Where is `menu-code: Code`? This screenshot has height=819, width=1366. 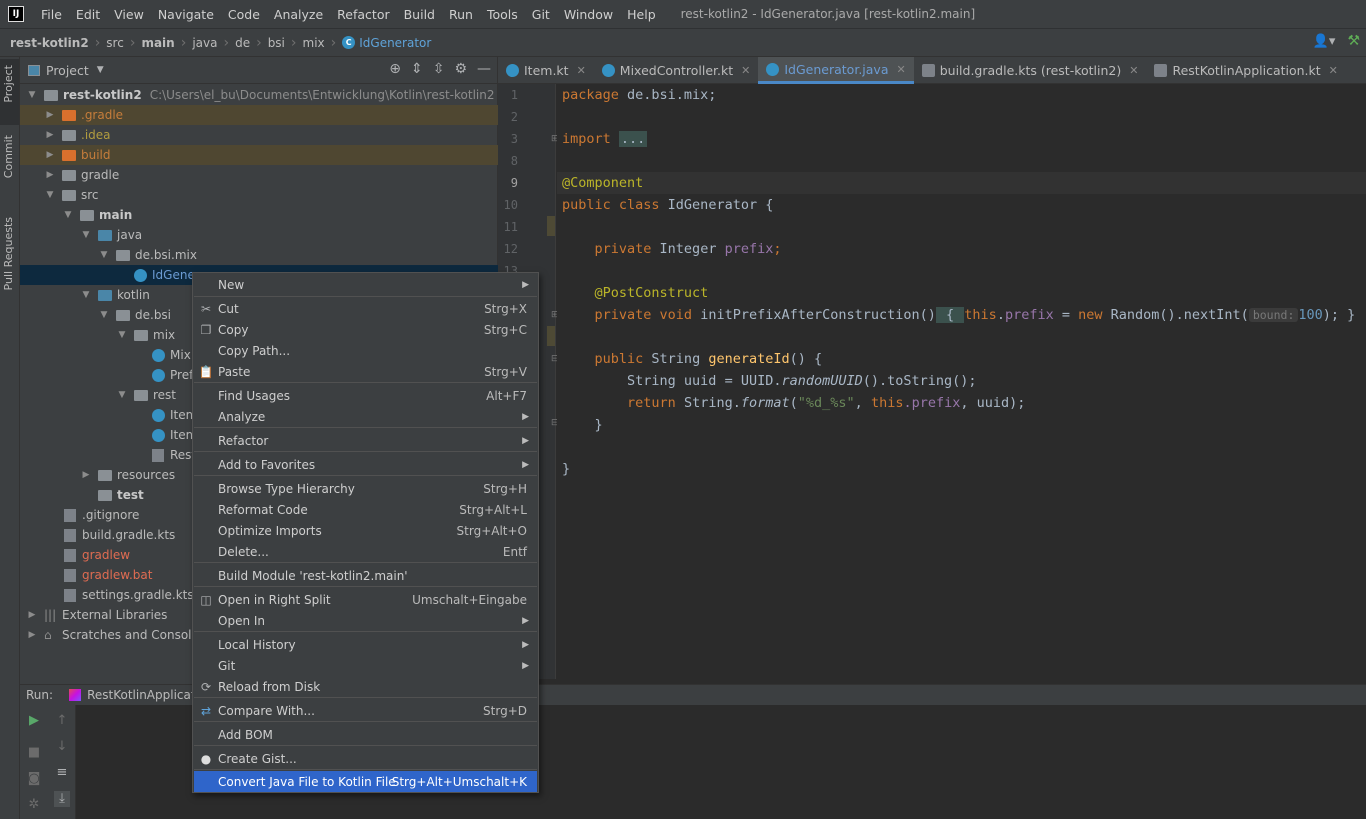 menu-code: Code is located at coordinates (244, 14).